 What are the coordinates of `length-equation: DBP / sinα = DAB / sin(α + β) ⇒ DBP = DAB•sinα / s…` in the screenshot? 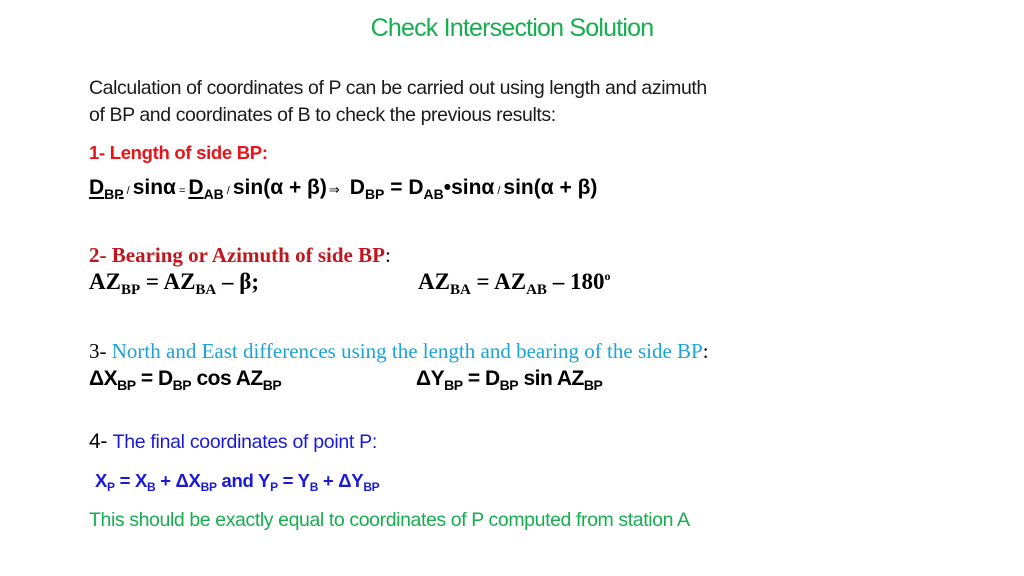 It's located at (343, 189).